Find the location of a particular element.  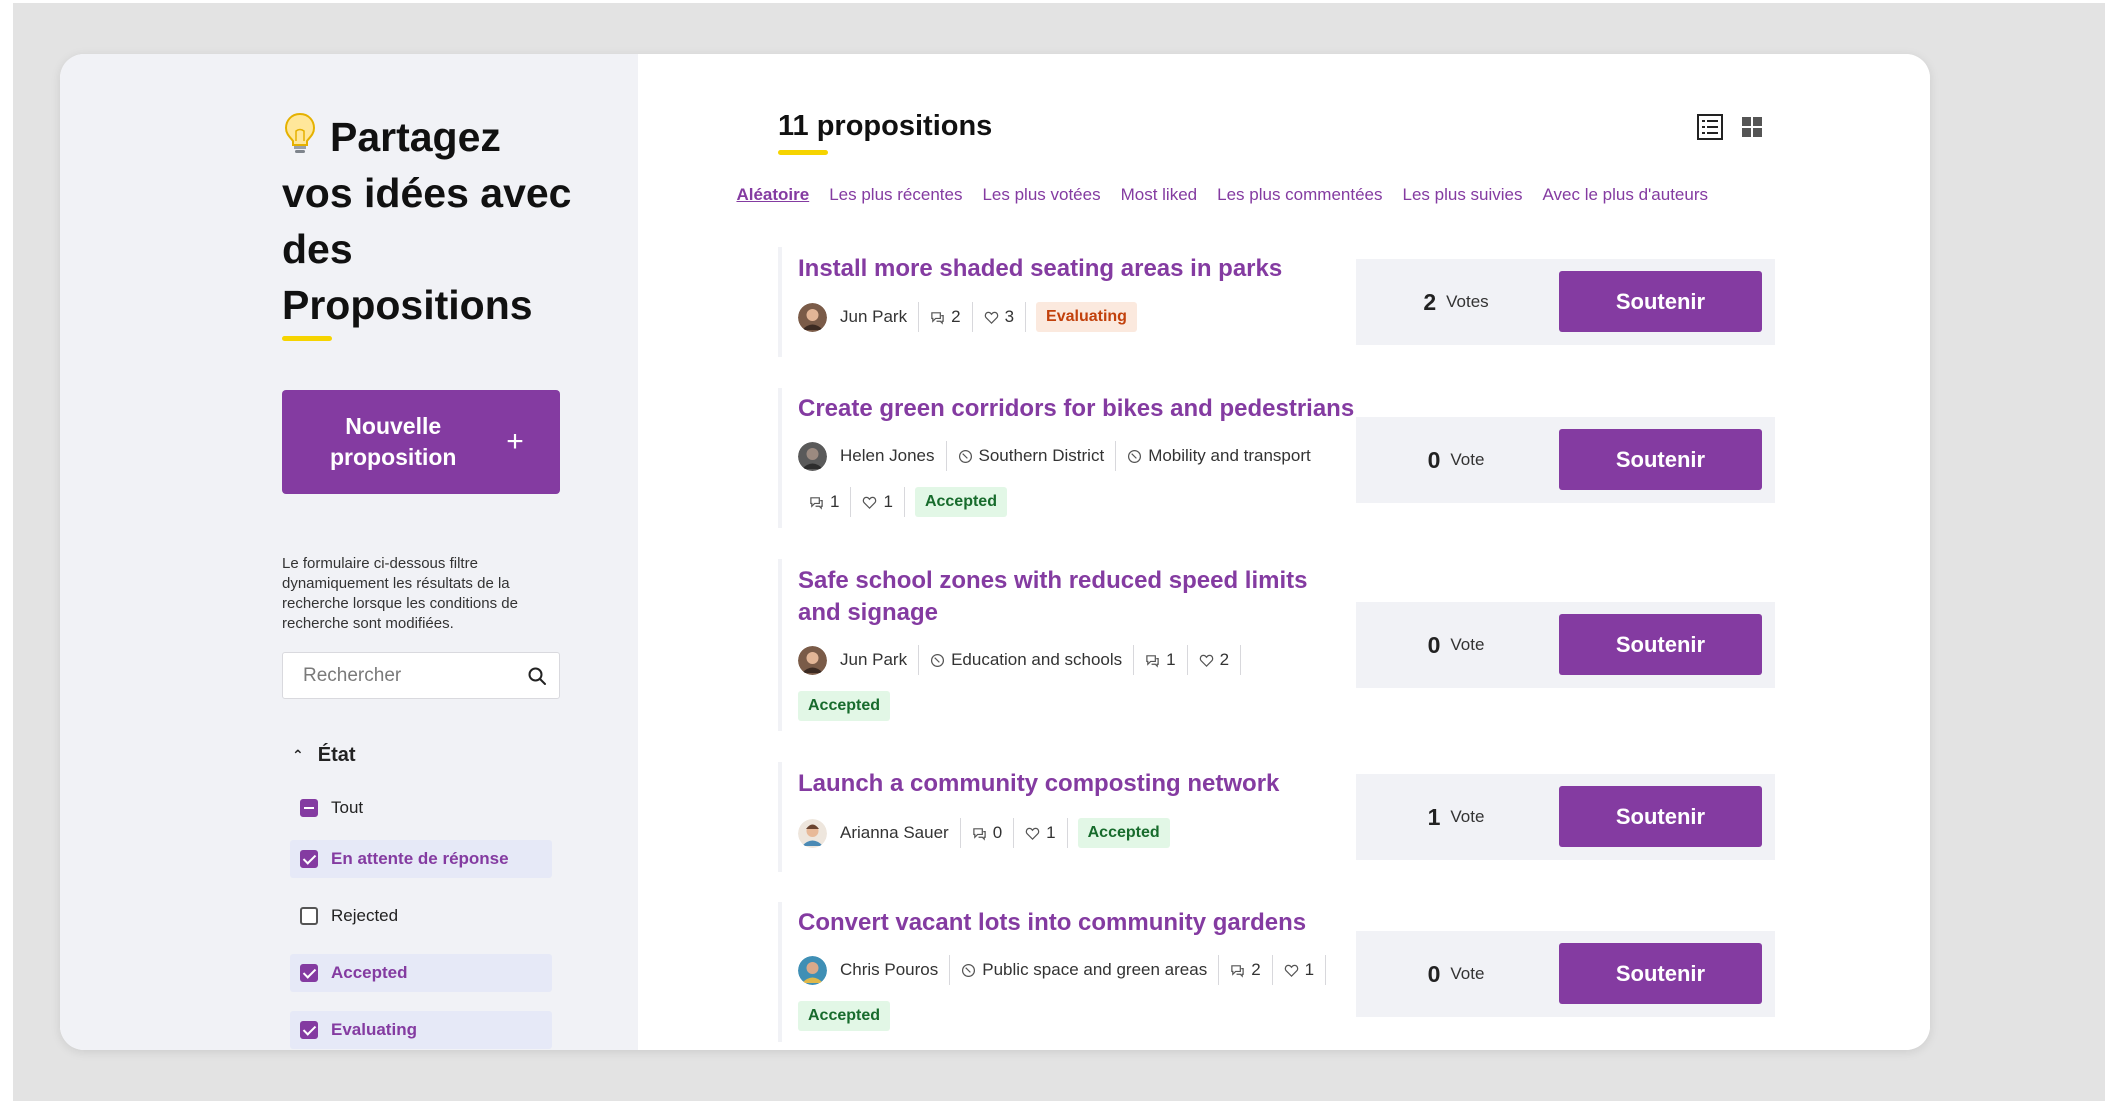

proposal-category: Education and schools is located at coordinates (1027, 660).